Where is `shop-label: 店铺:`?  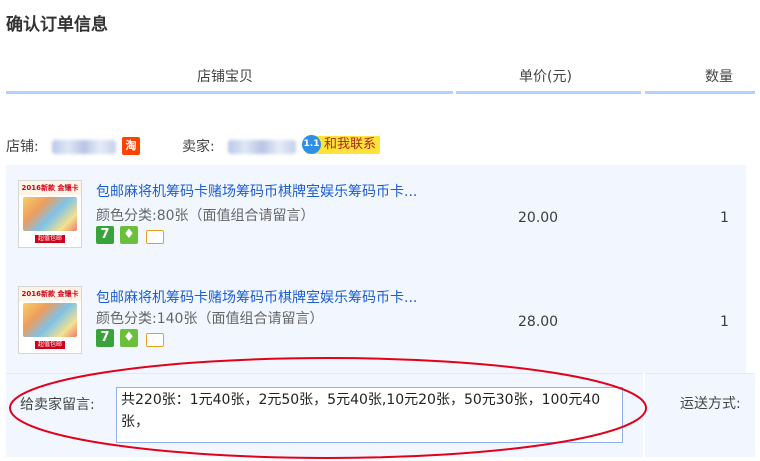 shop-label: 店铺: is located at coordinates (22, 147).